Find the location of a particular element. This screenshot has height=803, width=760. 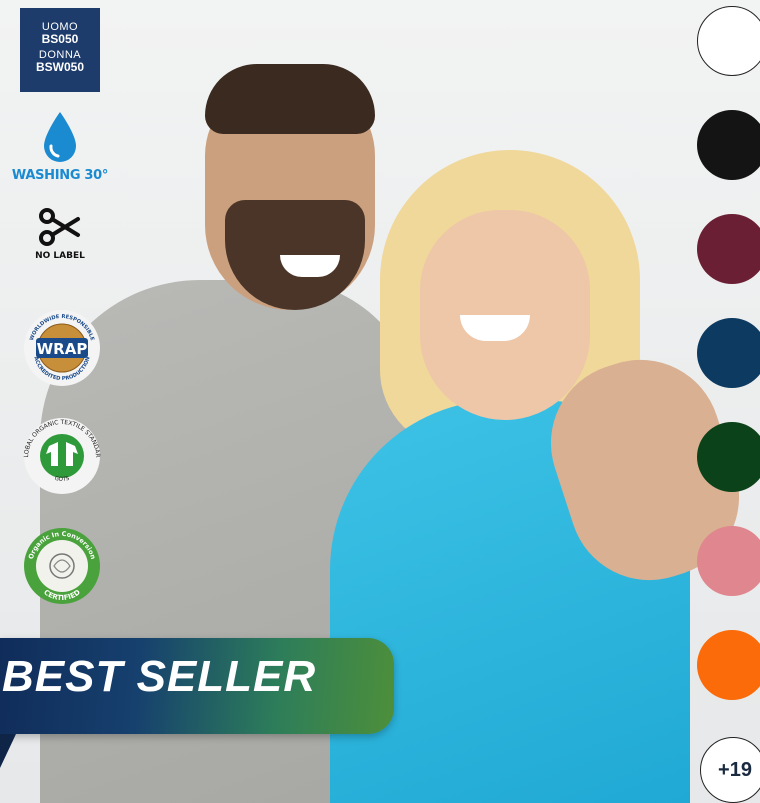

gots-badge-icon: GLOBAL ORGANIC TEXTILE STANDARD GOTS is located at coordinates (61, 455).